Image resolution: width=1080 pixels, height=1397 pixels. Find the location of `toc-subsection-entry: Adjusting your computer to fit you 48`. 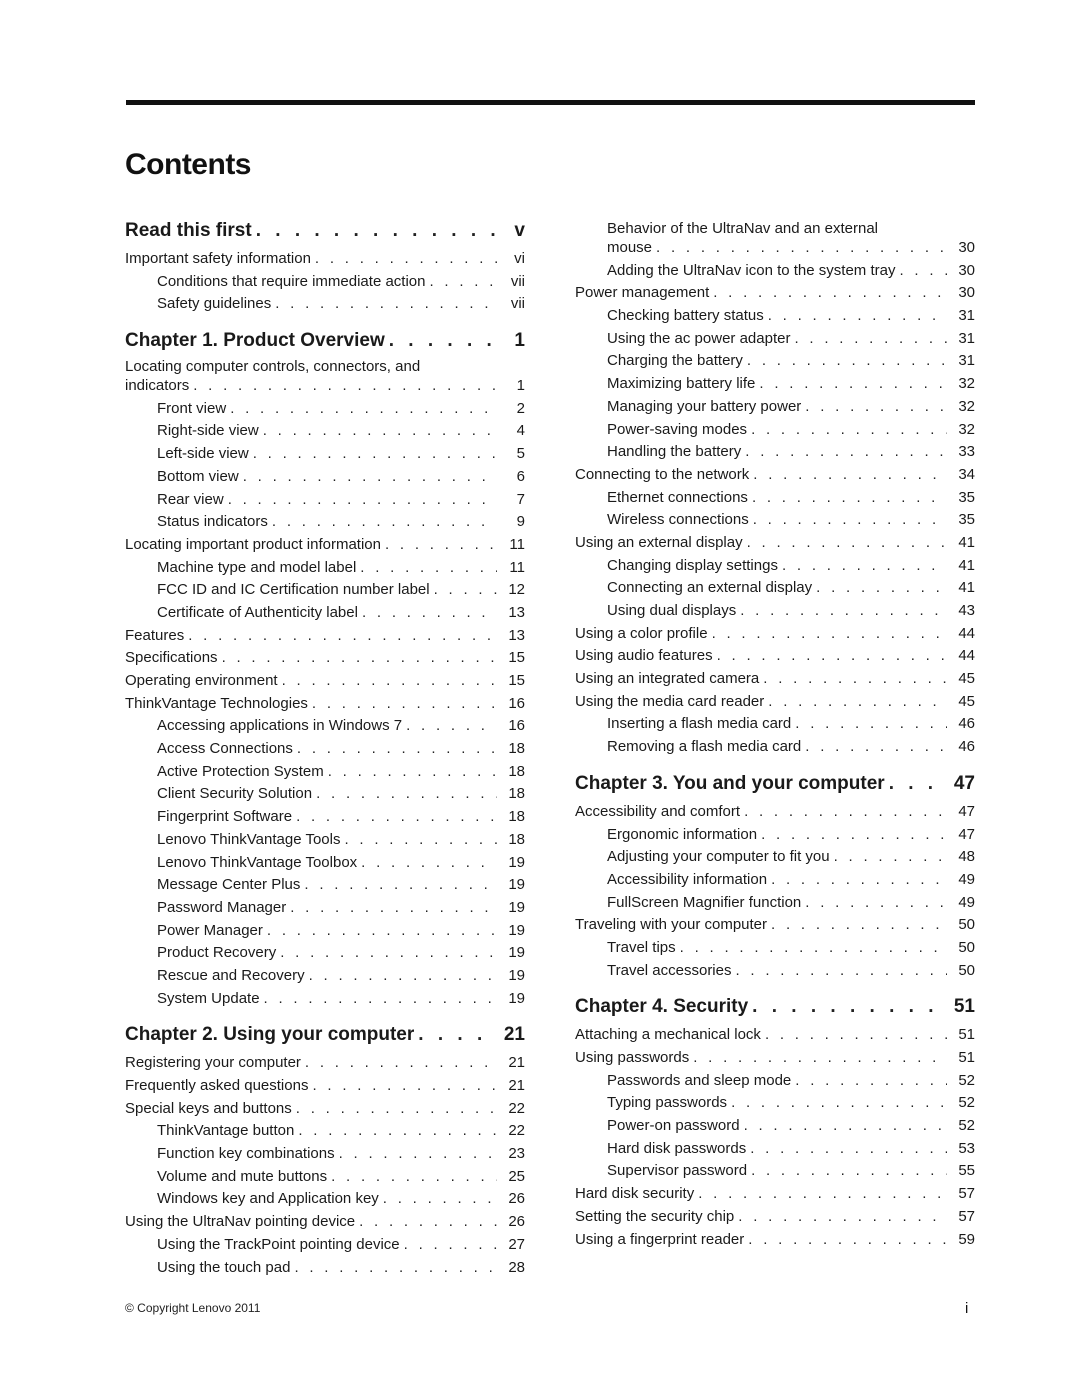

toc-subsection-entry: Adjusting your computer to fit you 48 is located at coordinates (775, 857).